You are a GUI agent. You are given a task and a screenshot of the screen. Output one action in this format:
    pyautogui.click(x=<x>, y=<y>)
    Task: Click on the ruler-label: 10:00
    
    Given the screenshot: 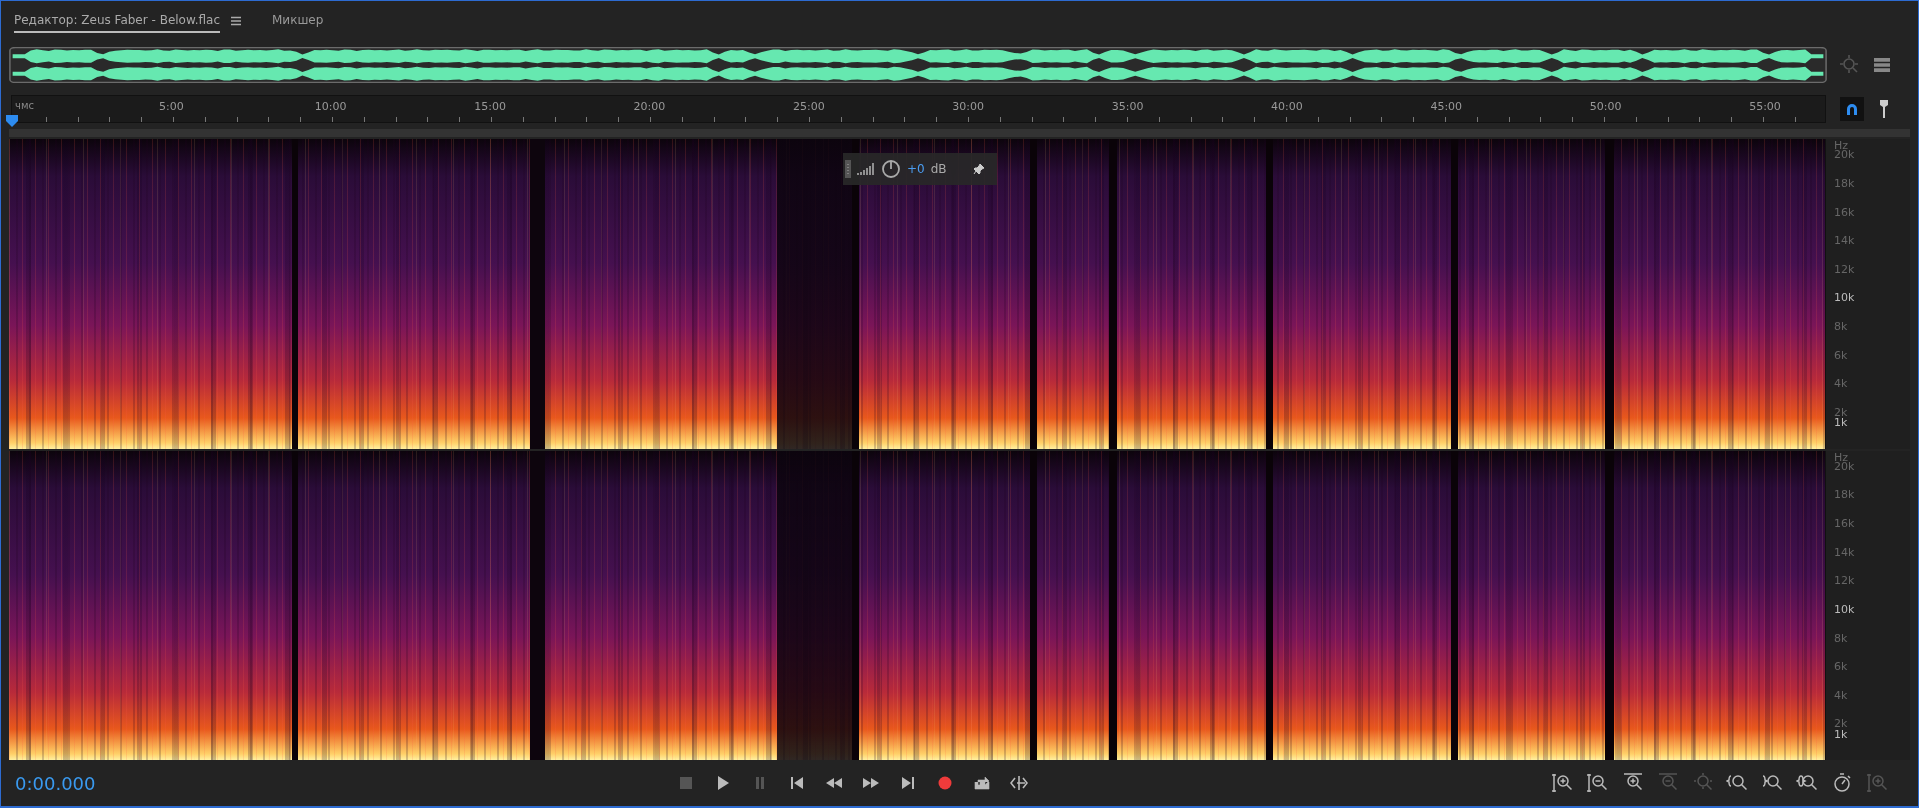 What is the action you would take?
    pyautogui.click(x=330, y=106)
    